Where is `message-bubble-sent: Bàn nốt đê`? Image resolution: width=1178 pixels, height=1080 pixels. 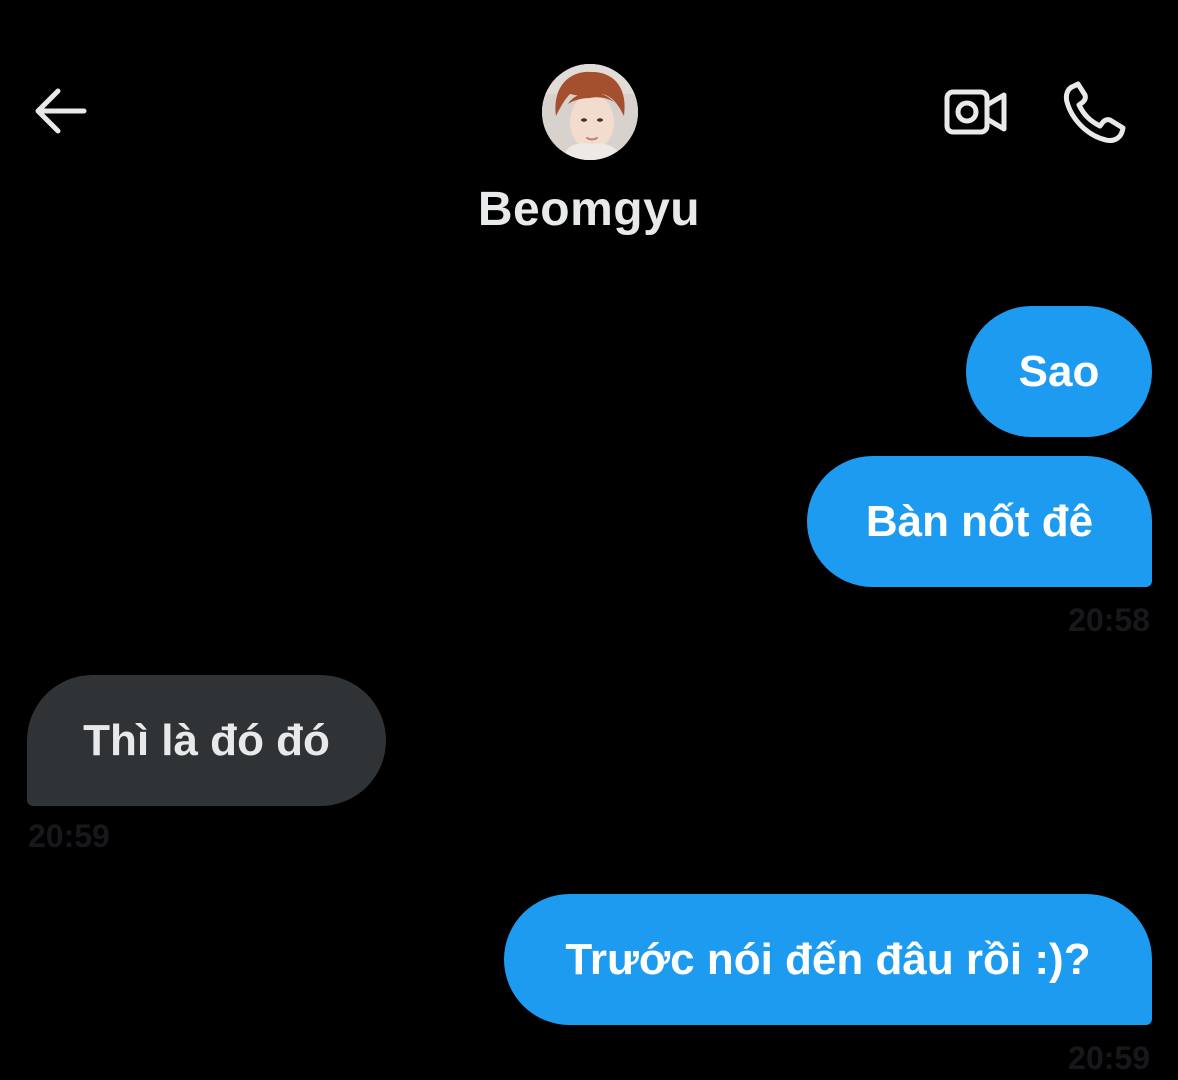 message-bubble-sent: Bàn nốt đê is located at coordinates (979, 521).